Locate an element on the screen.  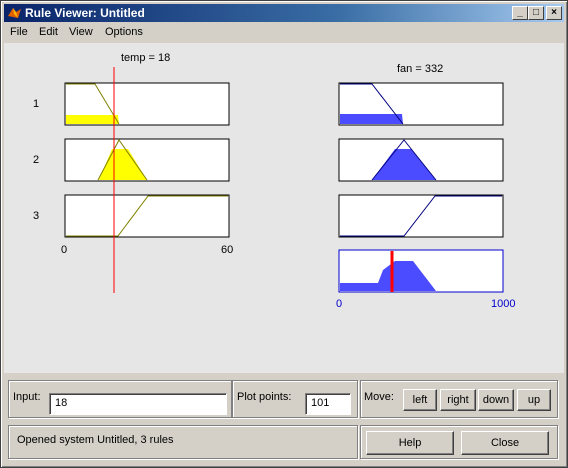
close-window-button: × is located at coordinates (554, 13).